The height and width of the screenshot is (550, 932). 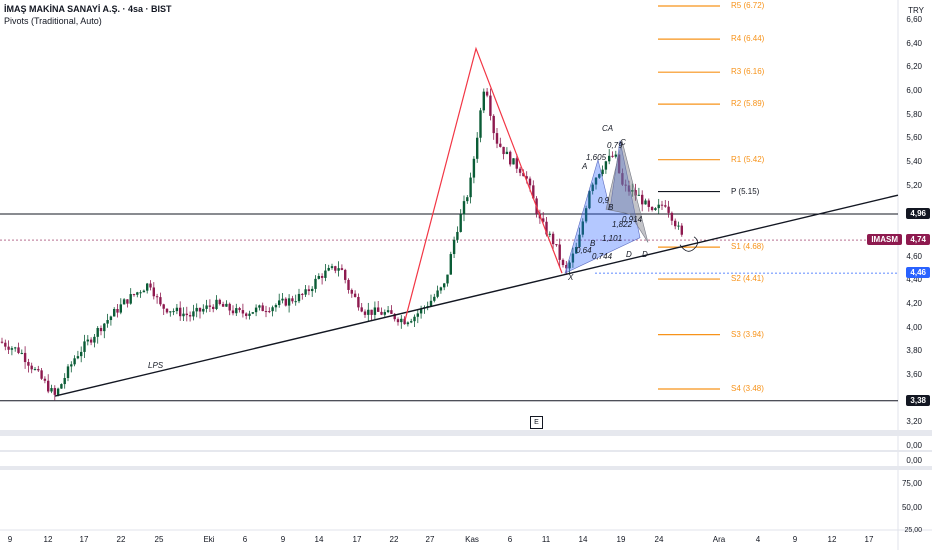 What do you see at coordinates (748, 72) in the screenshot?
I see `pivot-label: R3 (6.16)` at bounding box center [748, 72].